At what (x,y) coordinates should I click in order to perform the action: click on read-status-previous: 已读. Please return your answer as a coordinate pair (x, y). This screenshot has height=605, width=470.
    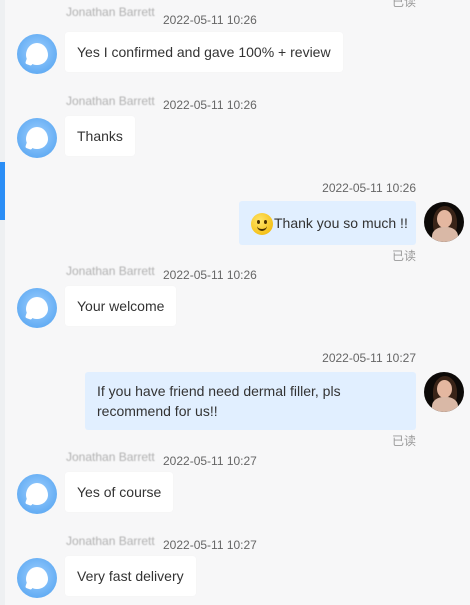
    Looking at the image, I should click on (403, 4).